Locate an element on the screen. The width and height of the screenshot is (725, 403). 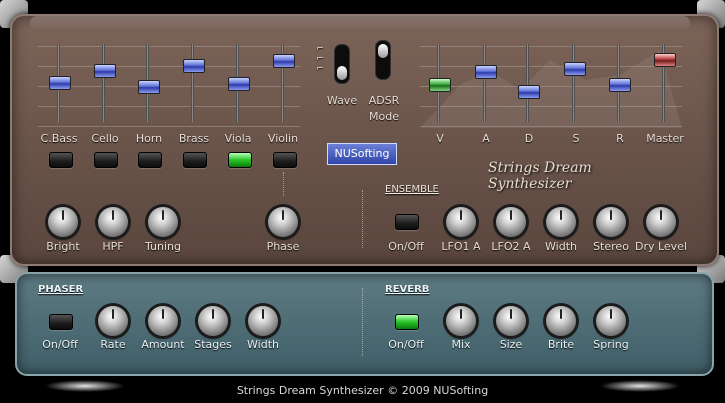
width-knob is located at coordinates (561, 222).